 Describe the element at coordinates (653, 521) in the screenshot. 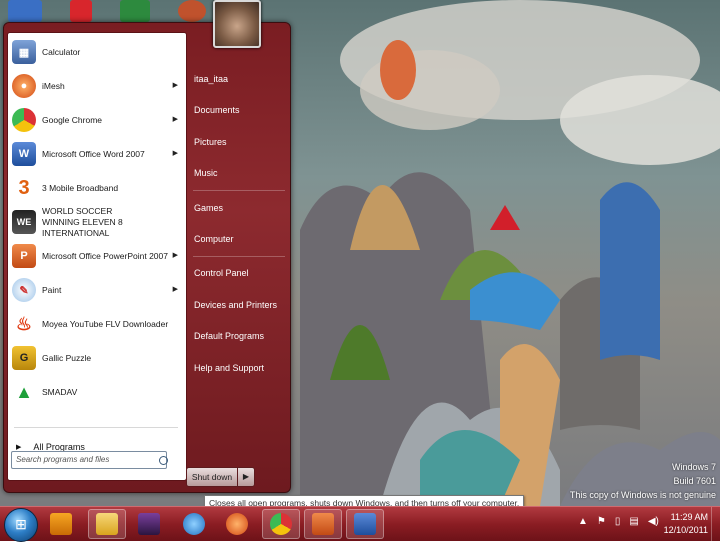

I see `volume-icon: ◀)` at that location.